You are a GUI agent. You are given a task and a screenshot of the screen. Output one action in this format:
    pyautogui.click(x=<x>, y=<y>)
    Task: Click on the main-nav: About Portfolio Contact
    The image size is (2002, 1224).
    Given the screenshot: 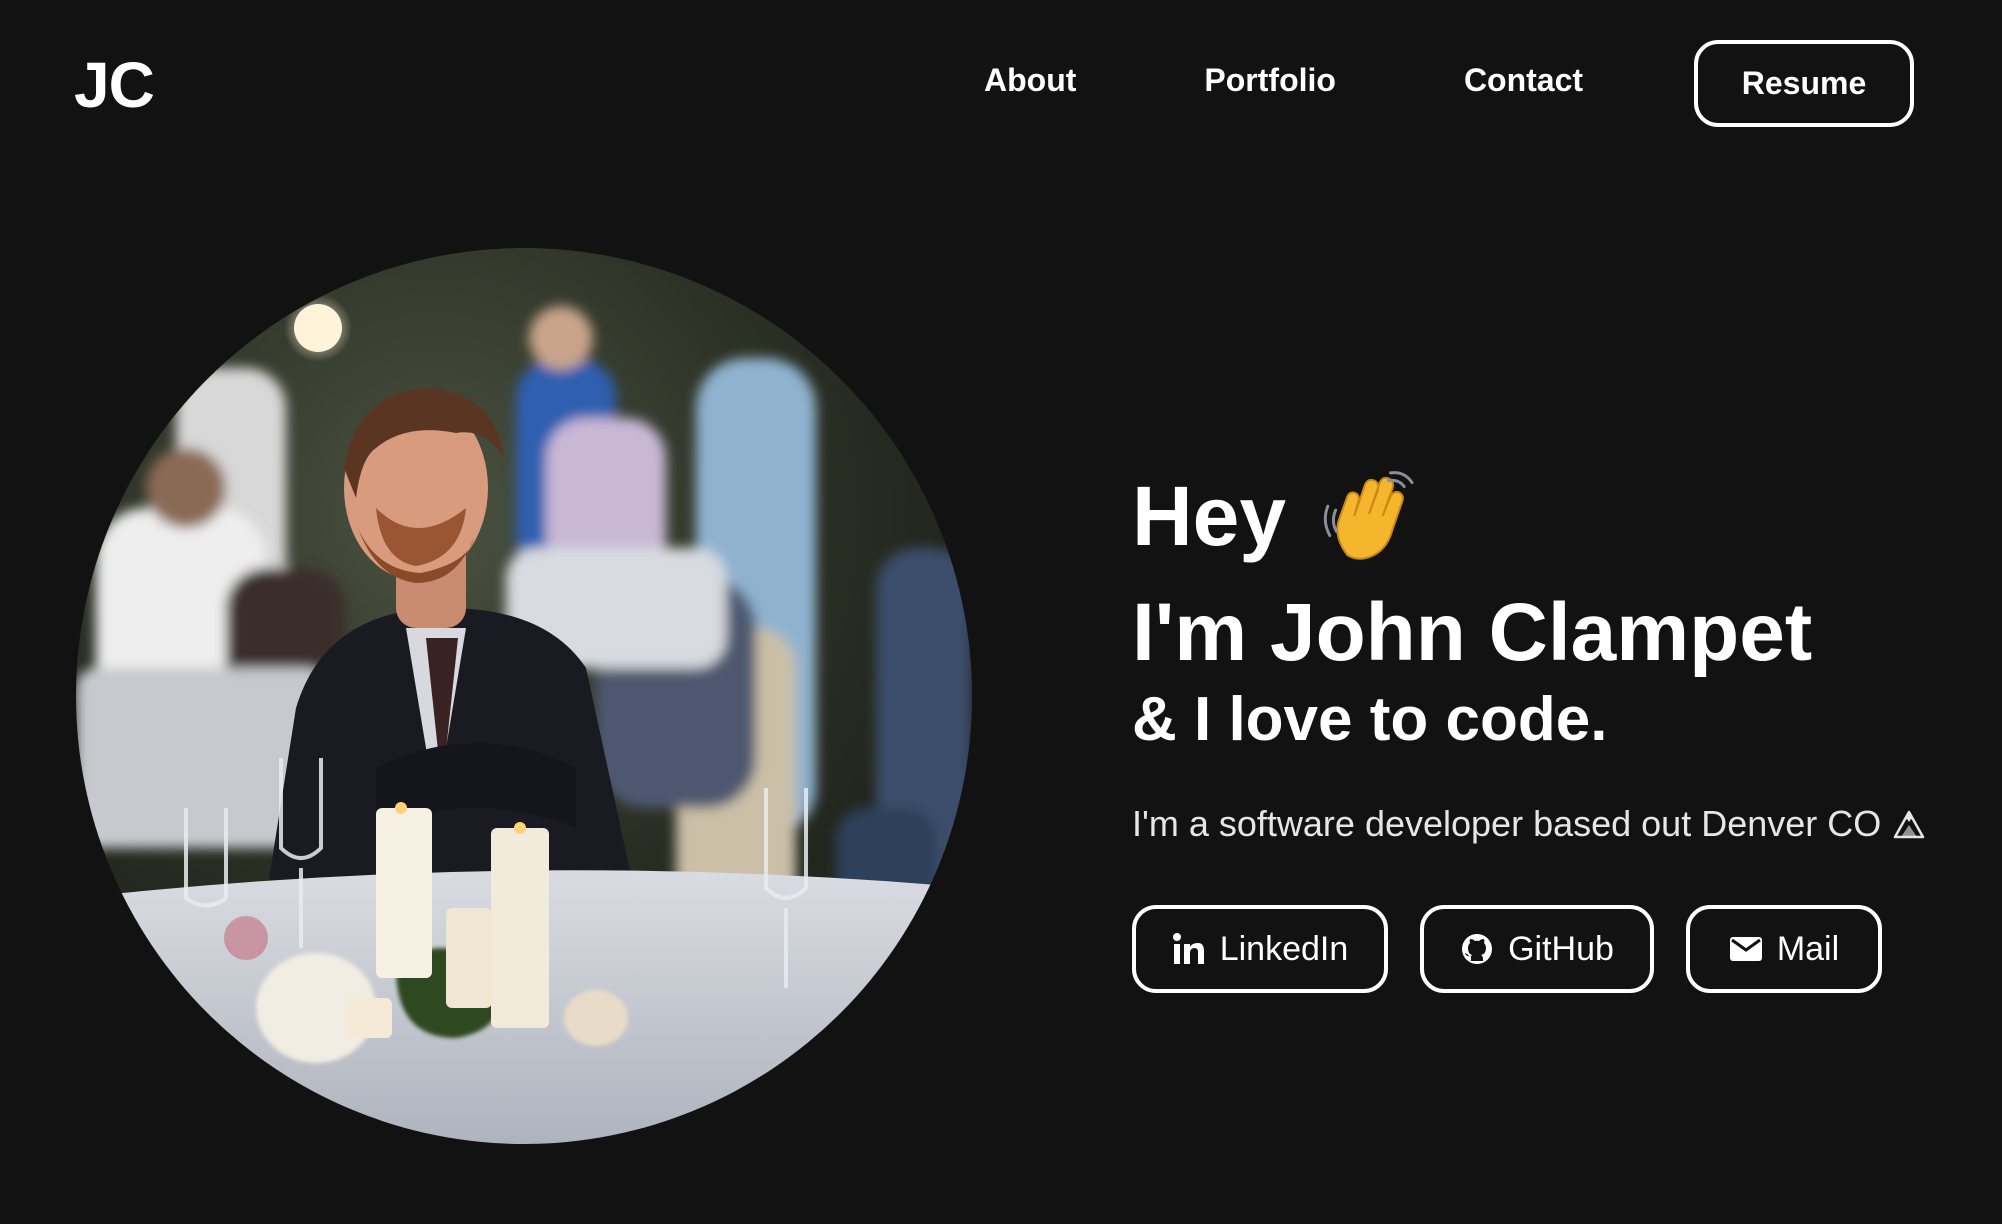 What is the action you would take?
    pyautogui.click(x=1283, y=80)
    